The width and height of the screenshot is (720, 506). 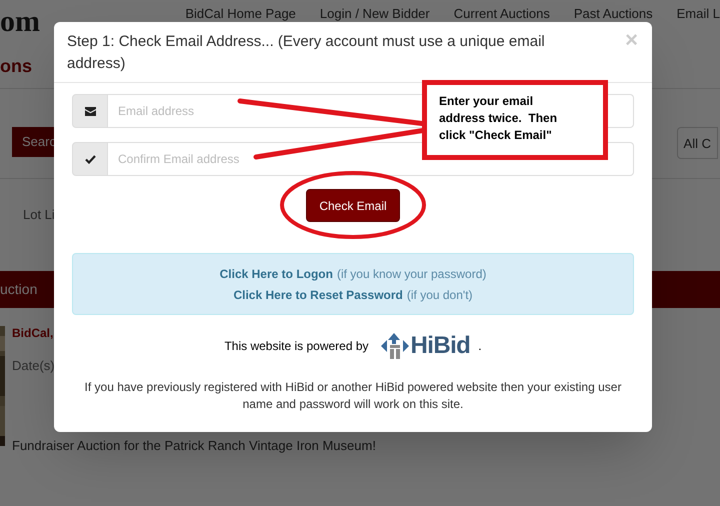 What do you see at coordinates (240, 13) in the screenshot?
I see `nav-link: BidCal Home Page` at bounding box center [240, 13].